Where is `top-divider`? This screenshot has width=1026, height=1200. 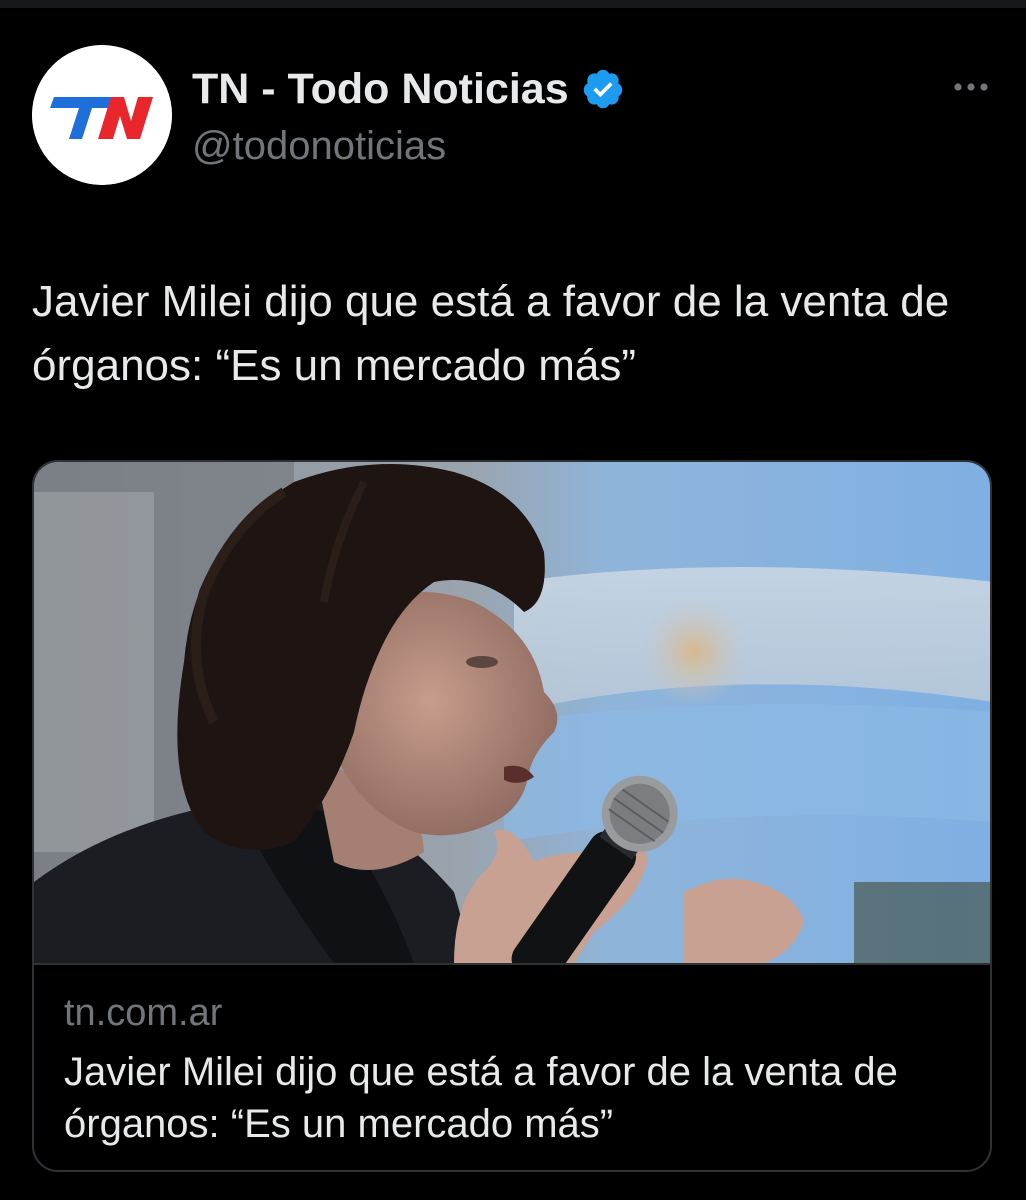
top-divider is located at coordinates (513, 4).